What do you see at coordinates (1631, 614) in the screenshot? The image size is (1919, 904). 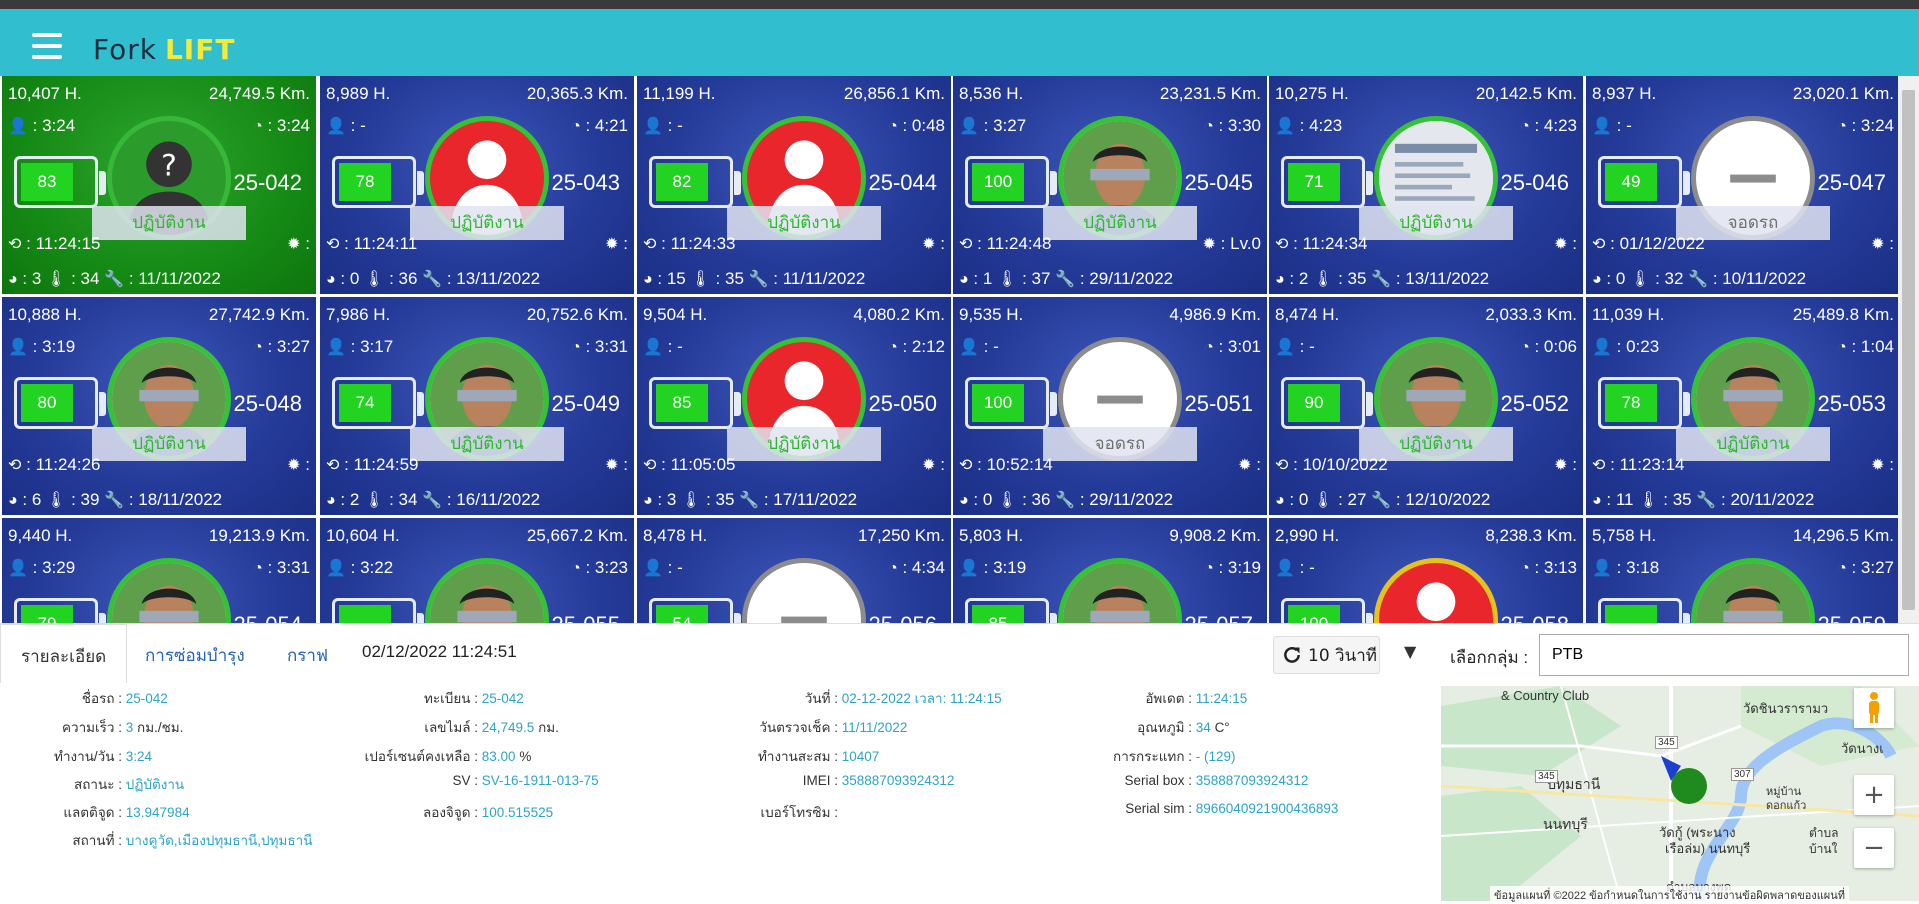 I see `battery-level` at bounding box center [1631, 614].